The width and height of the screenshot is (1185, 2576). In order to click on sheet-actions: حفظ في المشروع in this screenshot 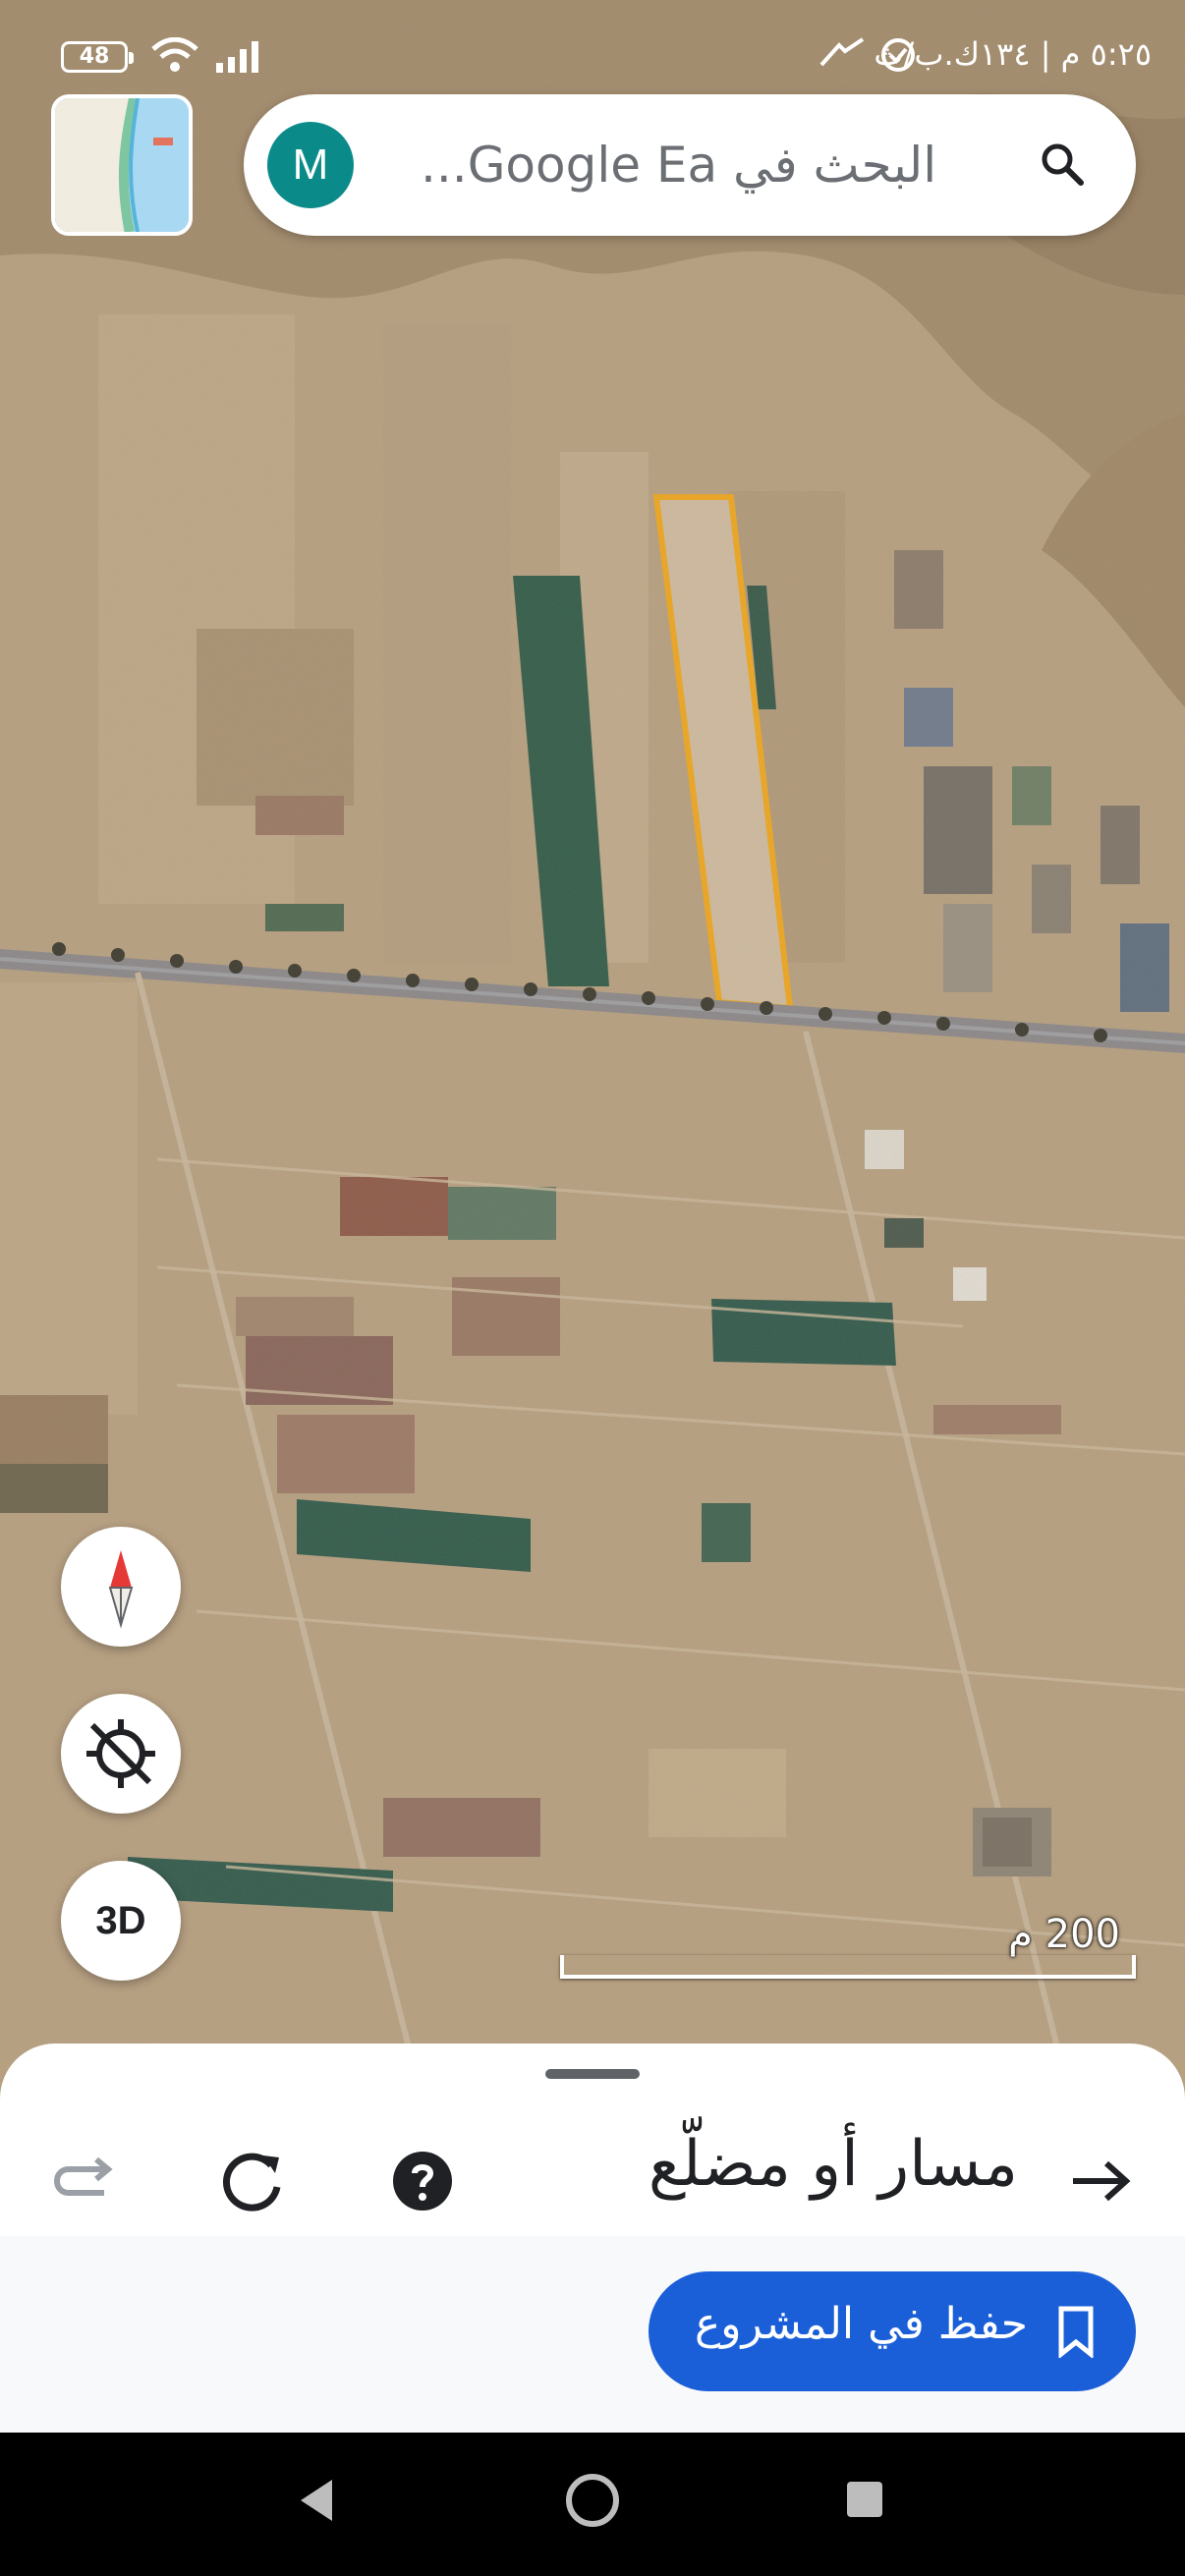, I will do `click(592, 2334)`.